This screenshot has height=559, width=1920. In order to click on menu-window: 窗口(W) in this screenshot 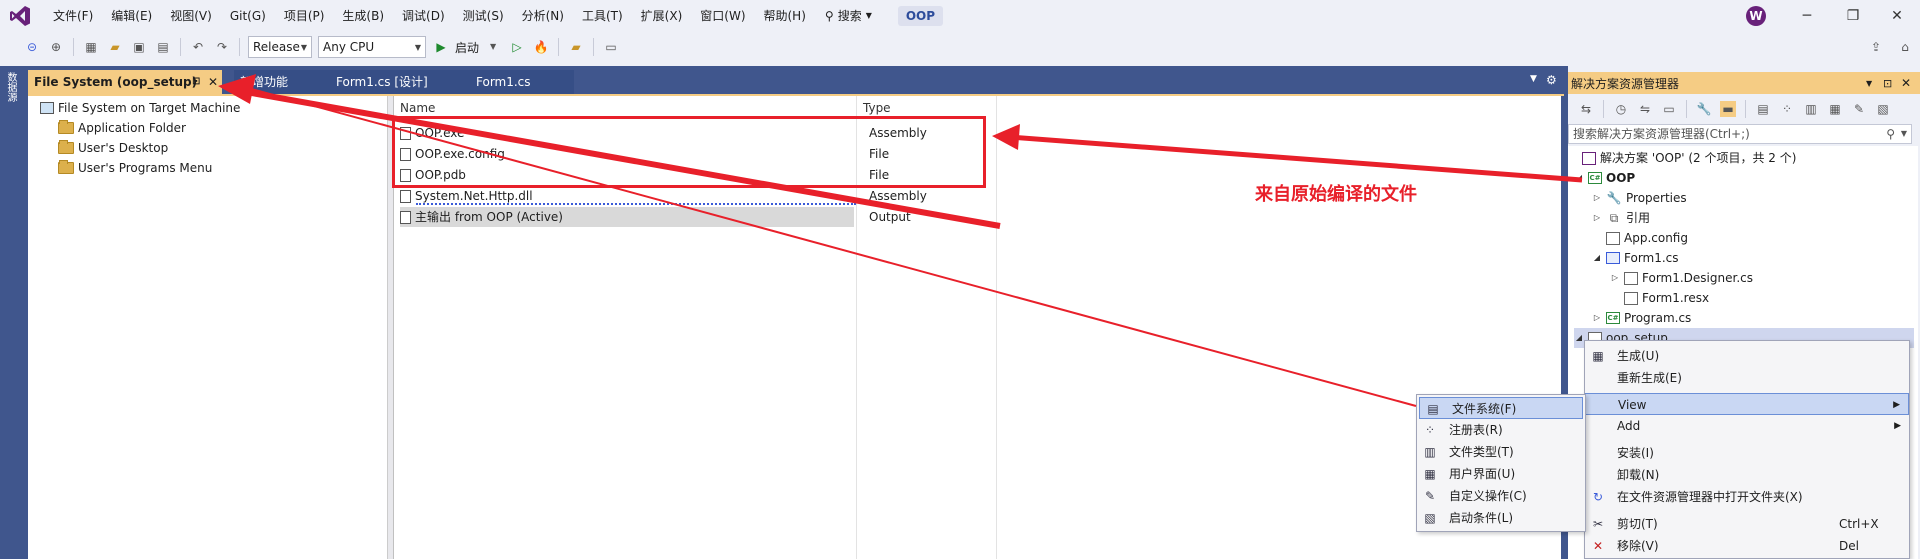, I will do `click(722, 16)`.